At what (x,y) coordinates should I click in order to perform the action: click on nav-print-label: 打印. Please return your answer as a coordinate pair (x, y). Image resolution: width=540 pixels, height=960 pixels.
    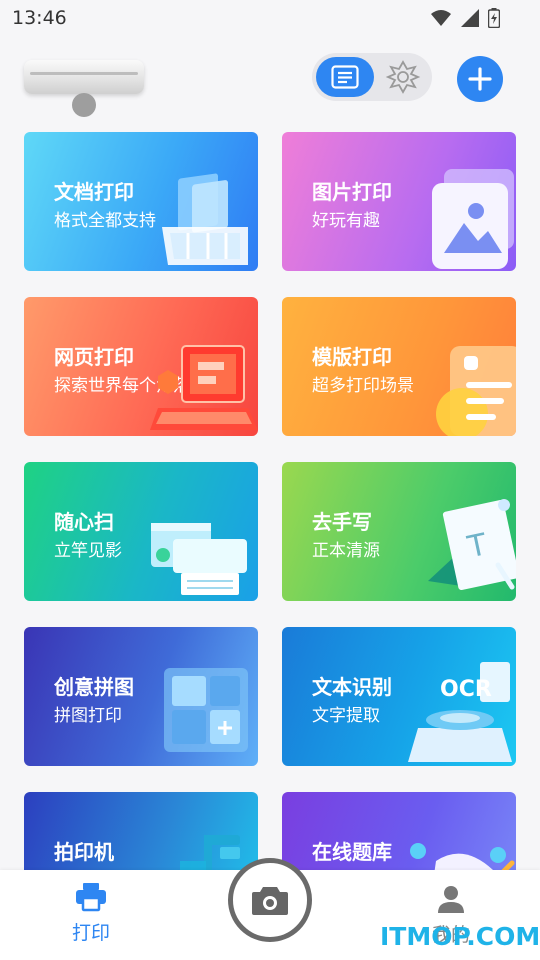
    Looking at the image, I should click on (90, 933).